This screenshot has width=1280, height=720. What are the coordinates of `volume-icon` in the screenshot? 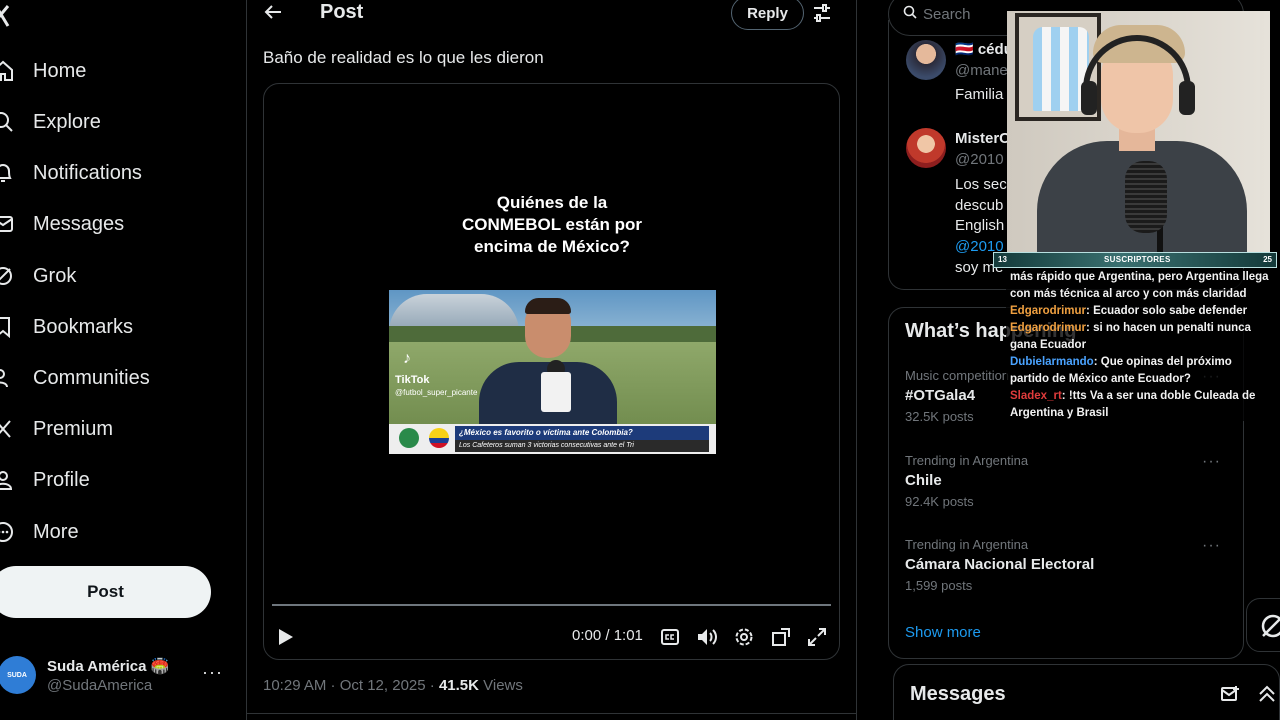 It's located at (707, 637).